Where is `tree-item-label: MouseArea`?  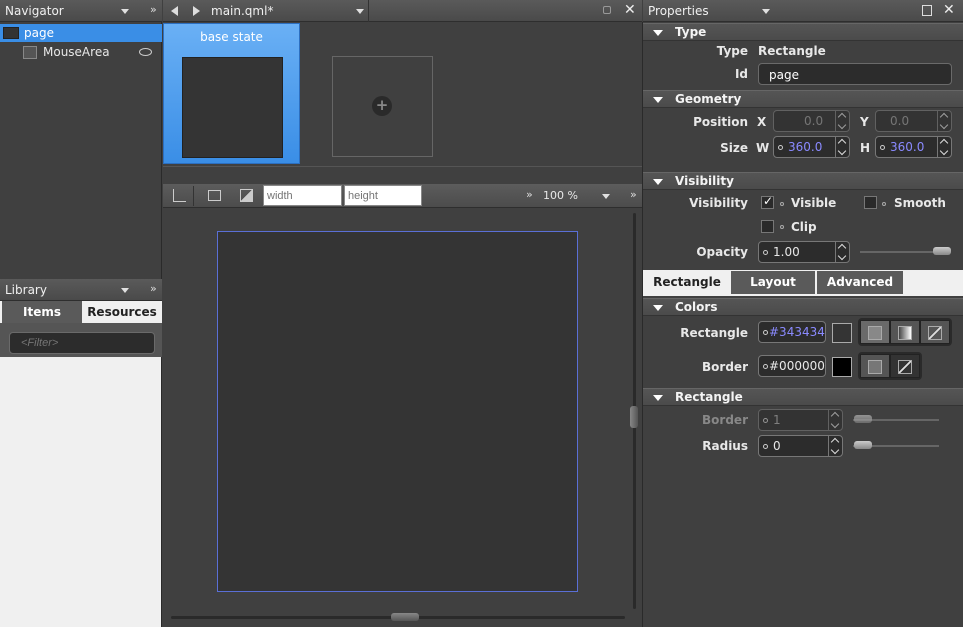 tree-item-label: MouseArea is located at coordinates (76, 52).